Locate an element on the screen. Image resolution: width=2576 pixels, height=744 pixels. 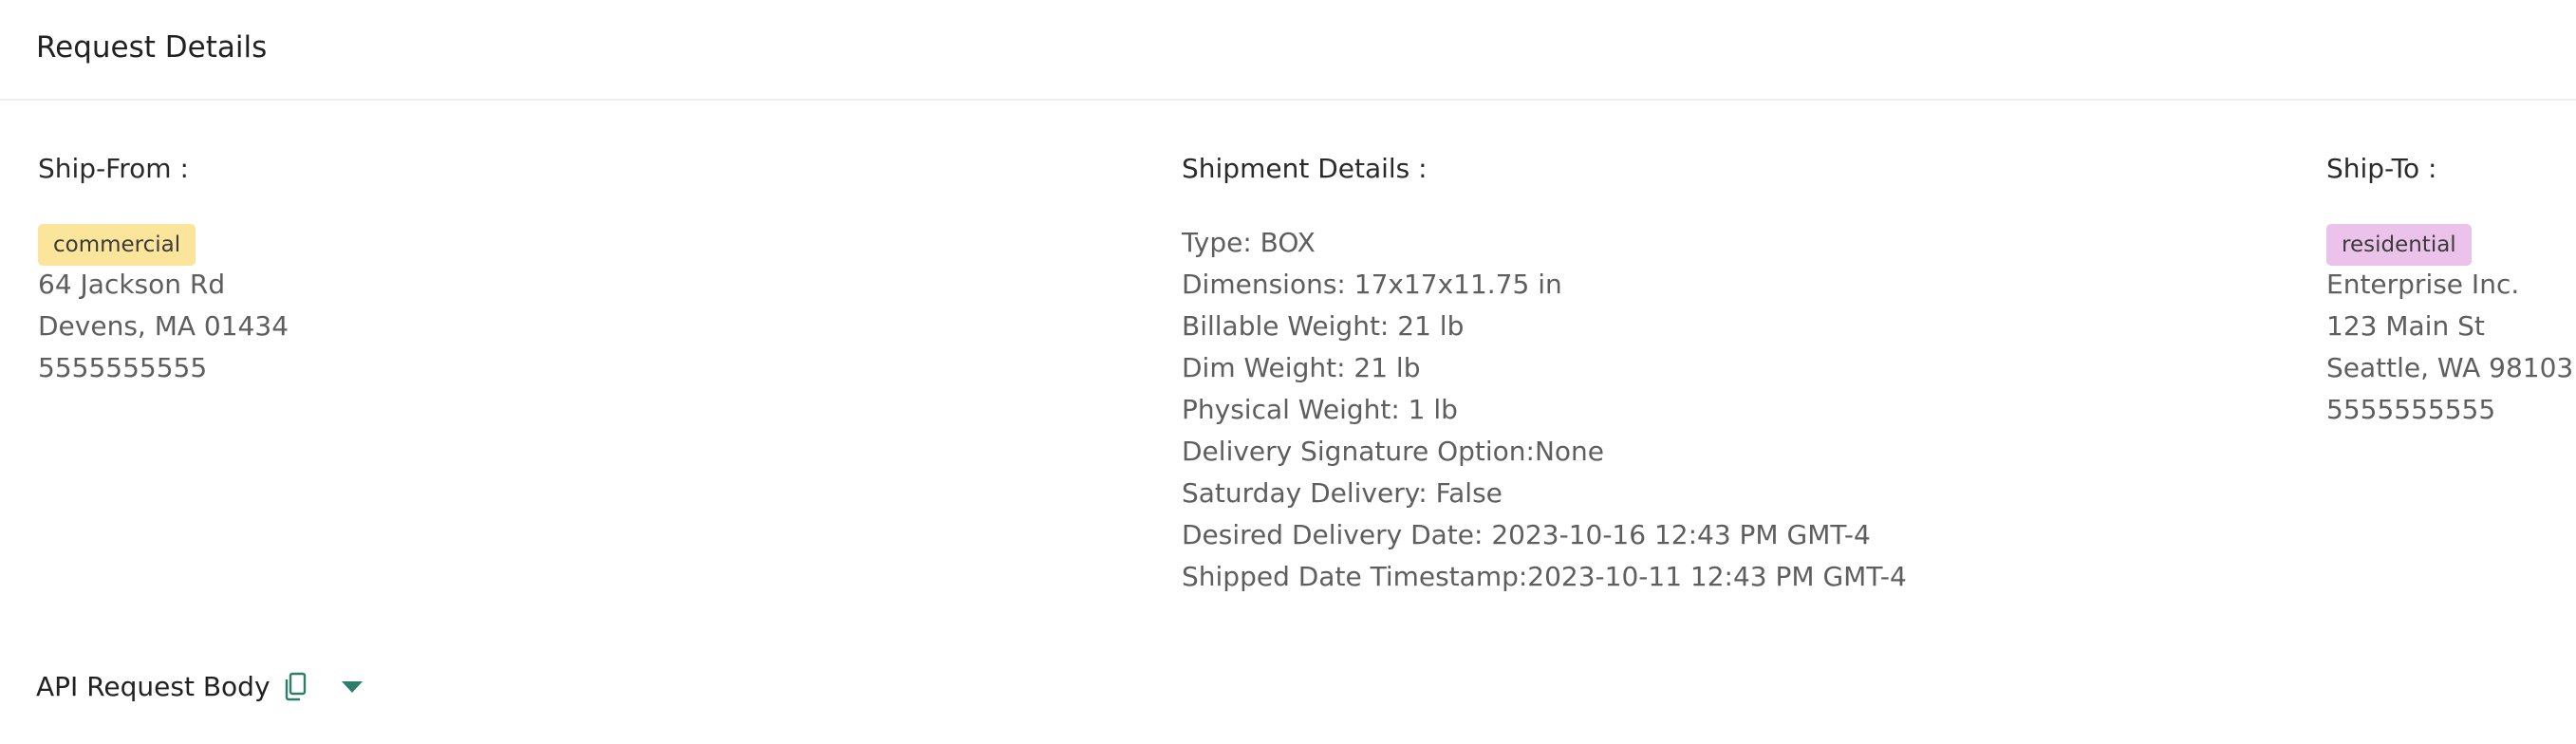
page-header: Request Details is located at coordinates (1288, 50).